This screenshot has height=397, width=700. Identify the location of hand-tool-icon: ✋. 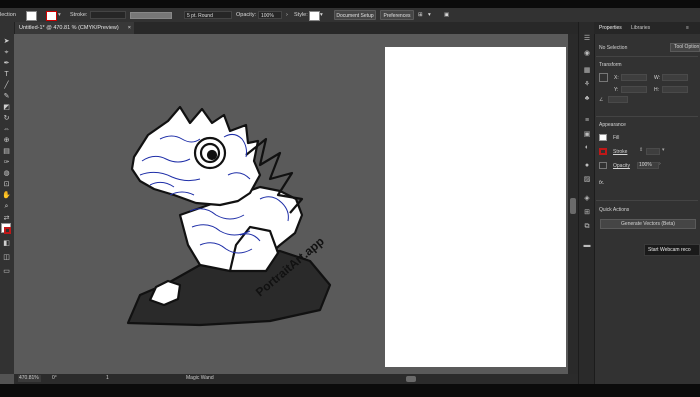
(6, 196).